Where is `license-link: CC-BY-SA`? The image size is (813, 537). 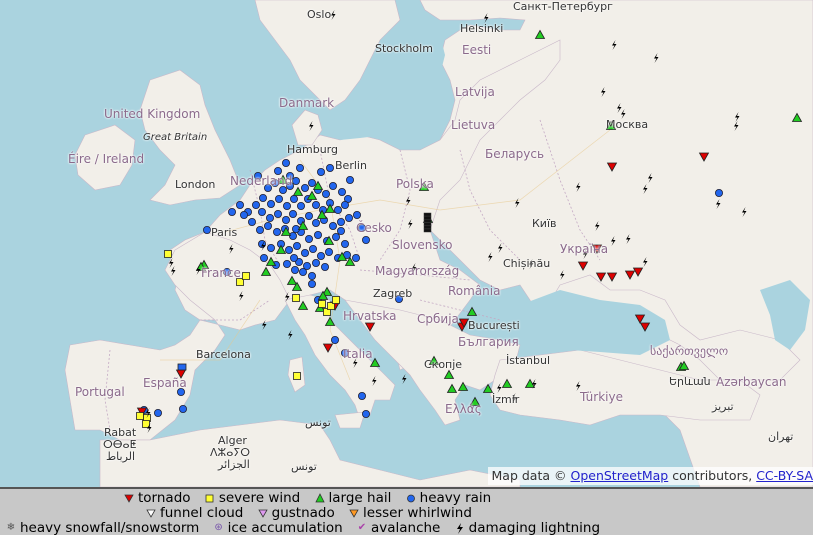
license-link: CC-BY-SA is located at coordinates (784, 475).